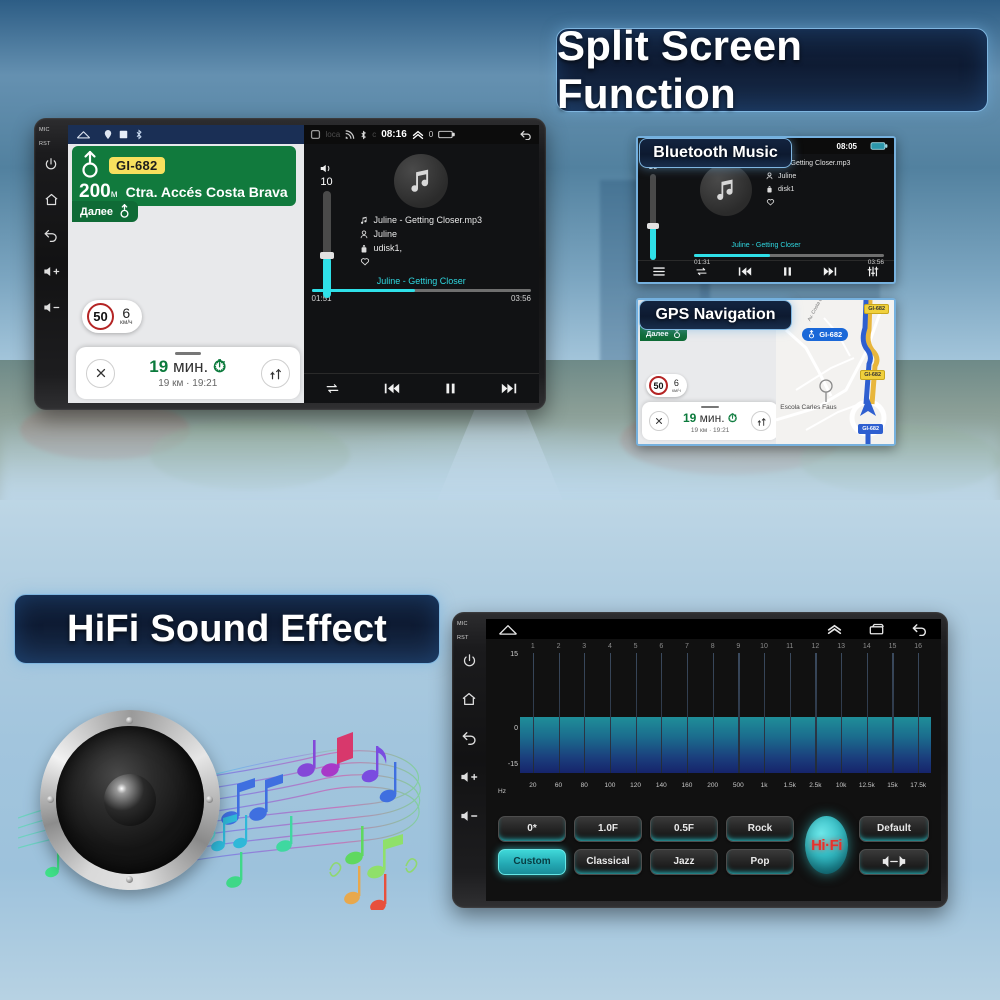  I want to click on equalizer-icon, so click(873, 271).